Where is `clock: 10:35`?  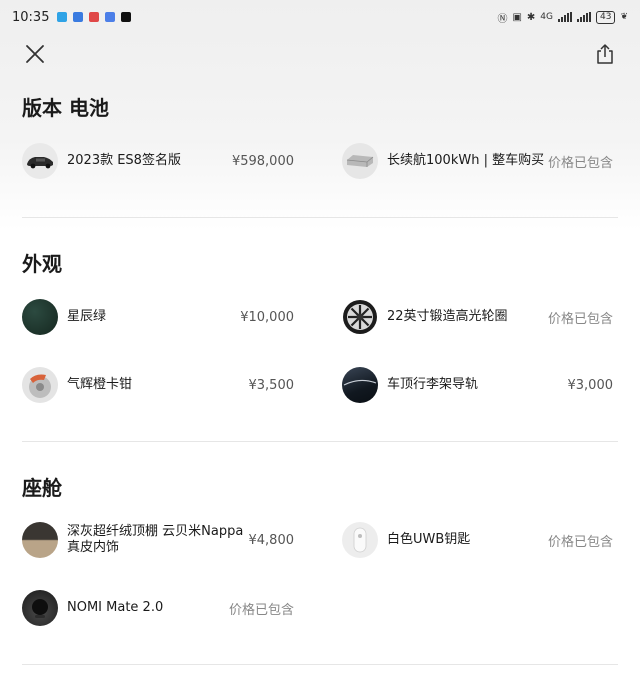
clock: 10:35 is located at coordinates (31, 17).